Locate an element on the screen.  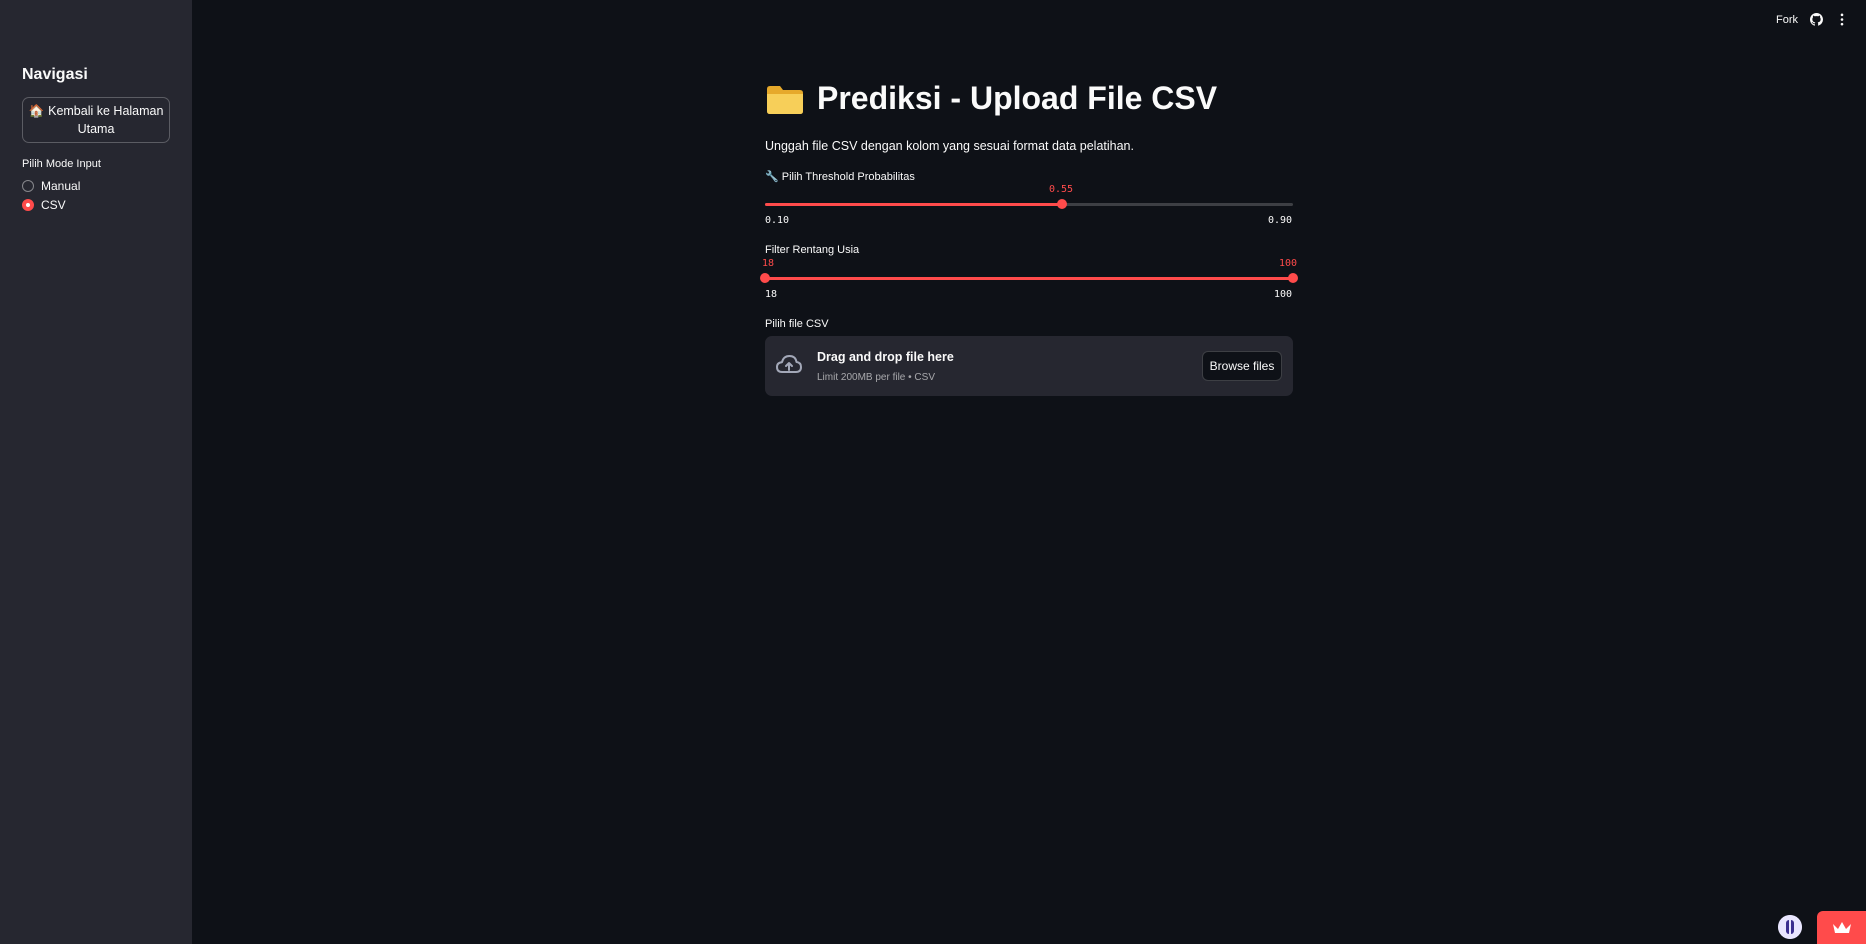
crown-icon is located at coordinates (1841, 927).